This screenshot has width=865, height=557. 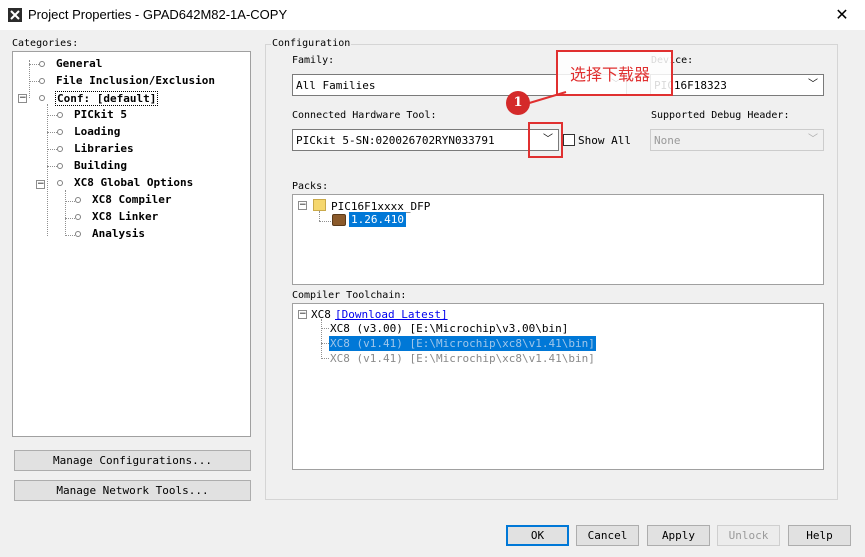 I want to click on callout-text: 选择下载器, so click(x=610, y=74).